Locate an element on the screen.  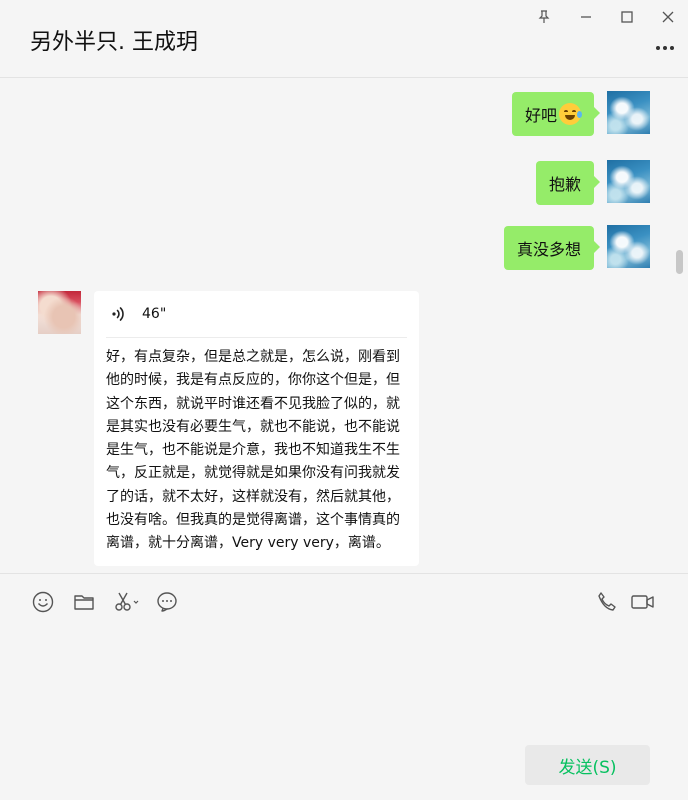
message-outgoing: 抱歉 is located at coordinates (568, 183).